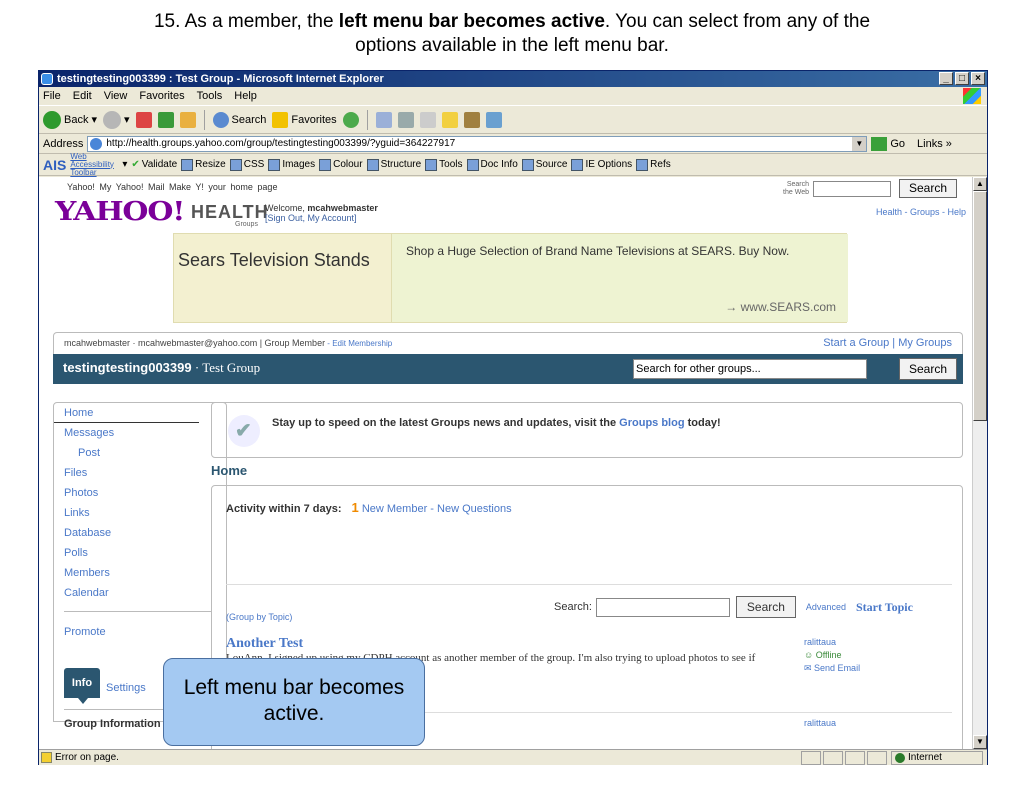 This screenshot has height=791, width=1024. Describe the element at coordinates (314, 119) in the screenshot. I see `favorites-label: Favorites` at that location.